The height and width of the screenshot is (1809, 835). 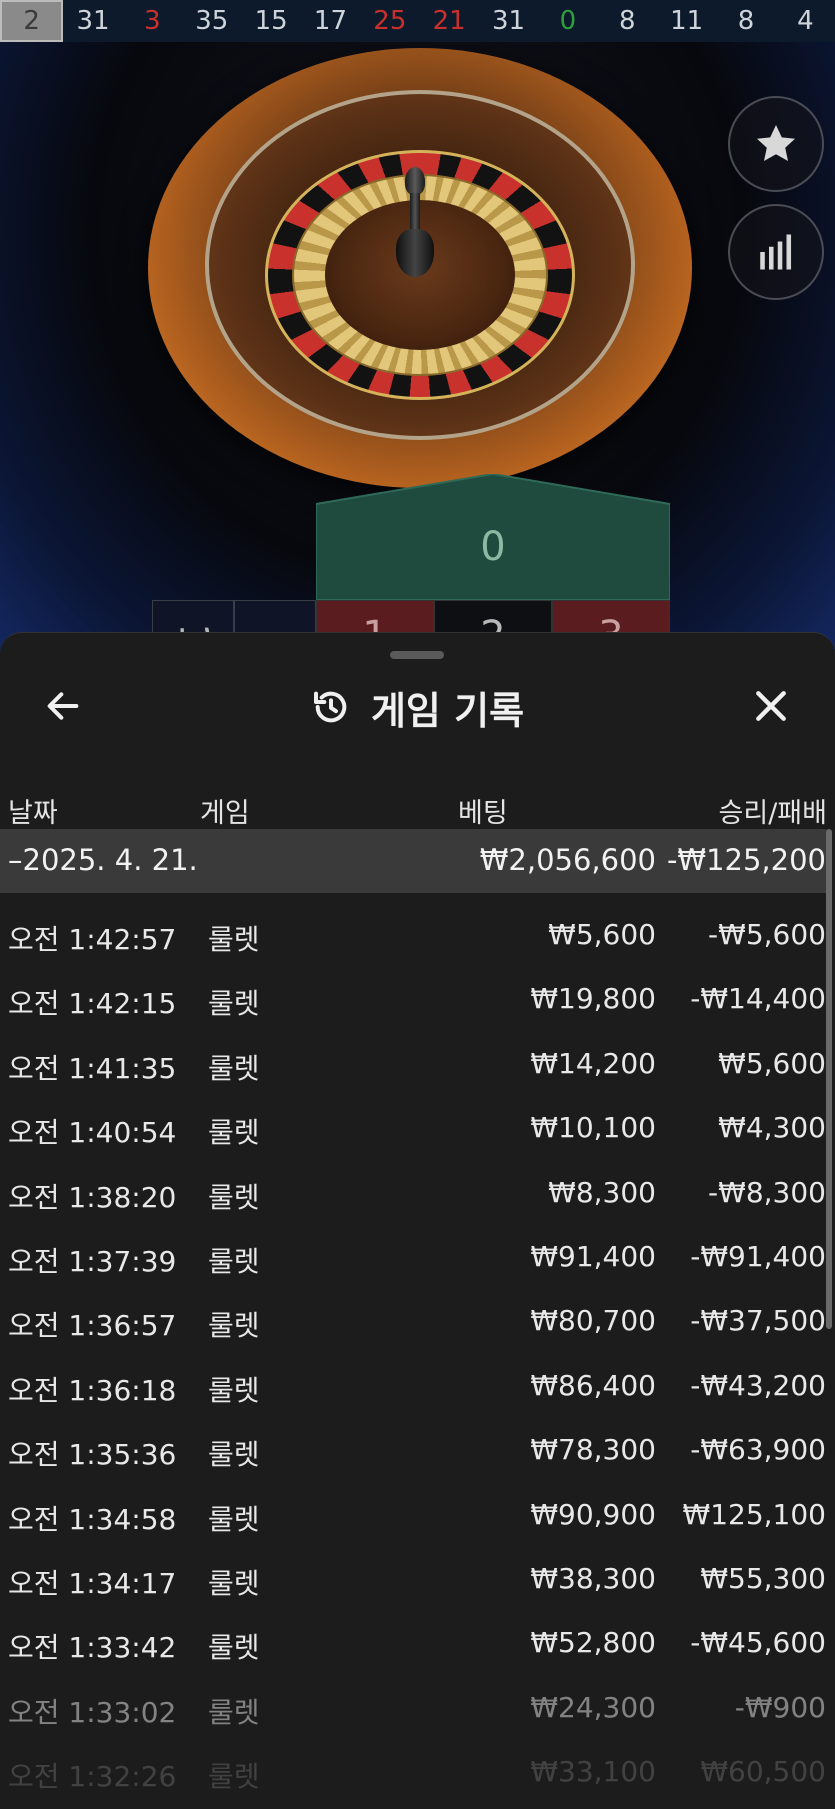 What do you see at coordinates (602, 934) in the screenshot?
I see `round-bet: ₩5,600` at bounding box center [602, 934].